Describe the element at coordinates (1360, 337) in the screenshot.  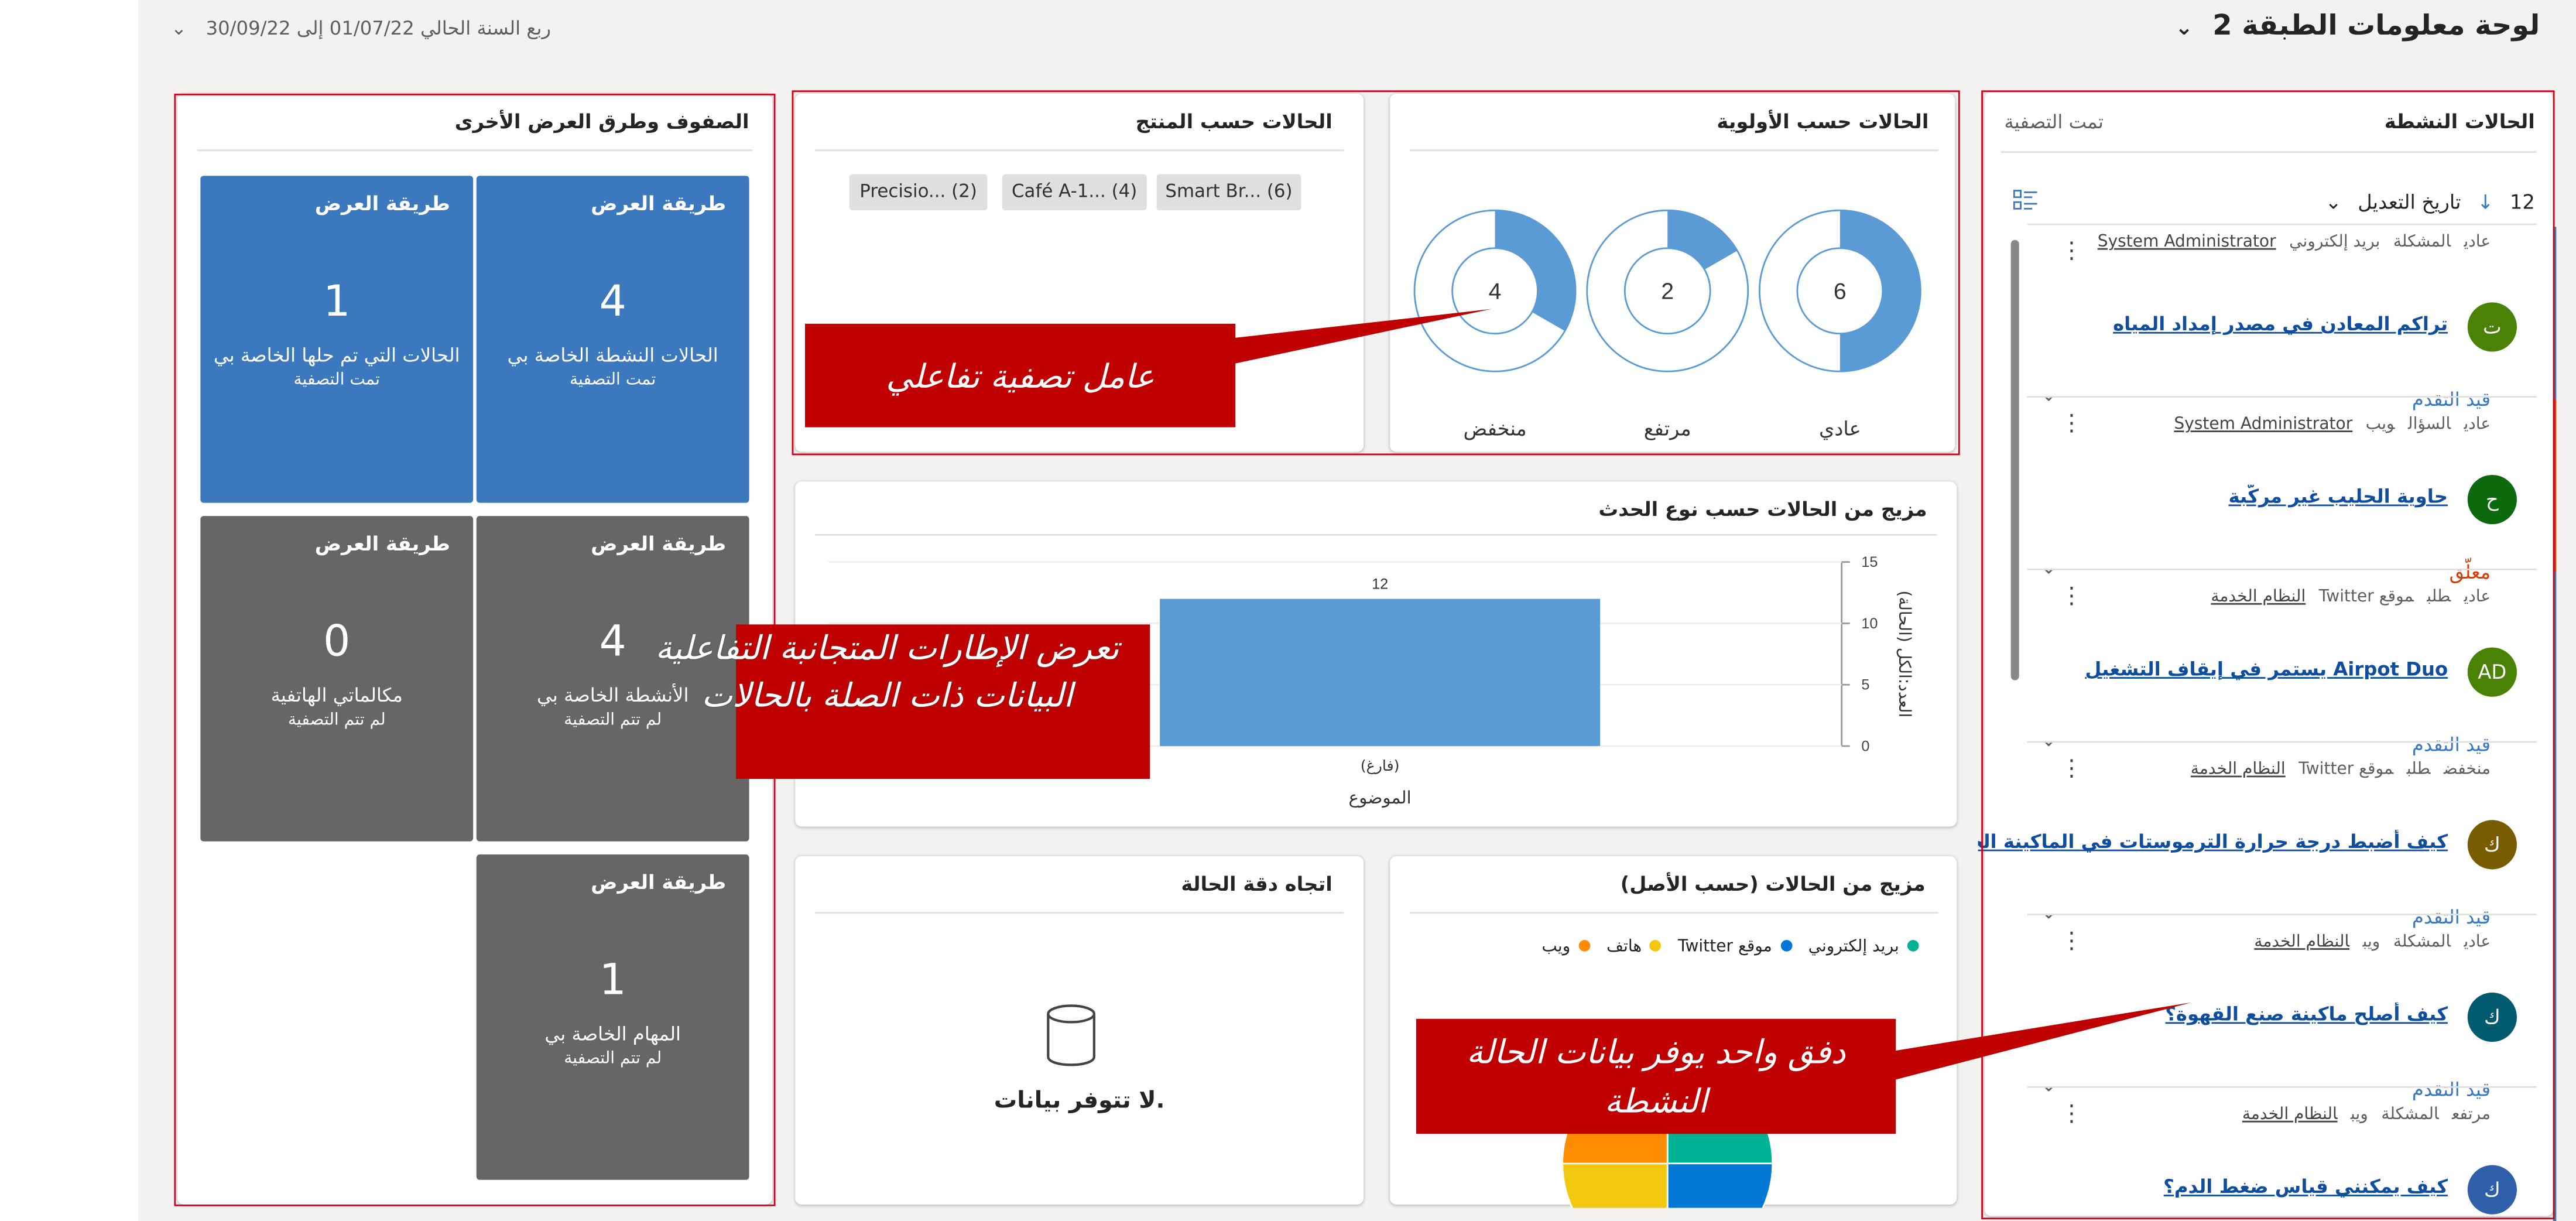
I see `filter-callout-pointer` at that location.